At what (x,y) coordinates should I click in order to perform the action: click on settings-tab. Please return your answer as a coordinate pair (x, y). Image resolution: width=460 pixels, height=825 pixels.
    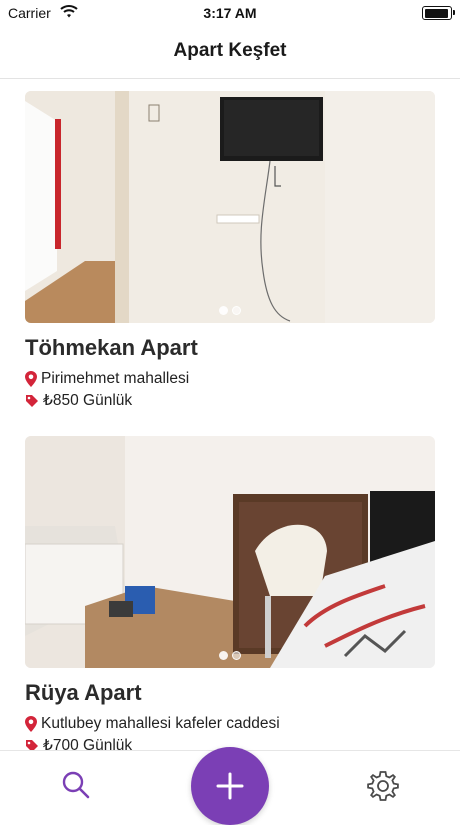
    Looking at the image, I should click on (383, 786).